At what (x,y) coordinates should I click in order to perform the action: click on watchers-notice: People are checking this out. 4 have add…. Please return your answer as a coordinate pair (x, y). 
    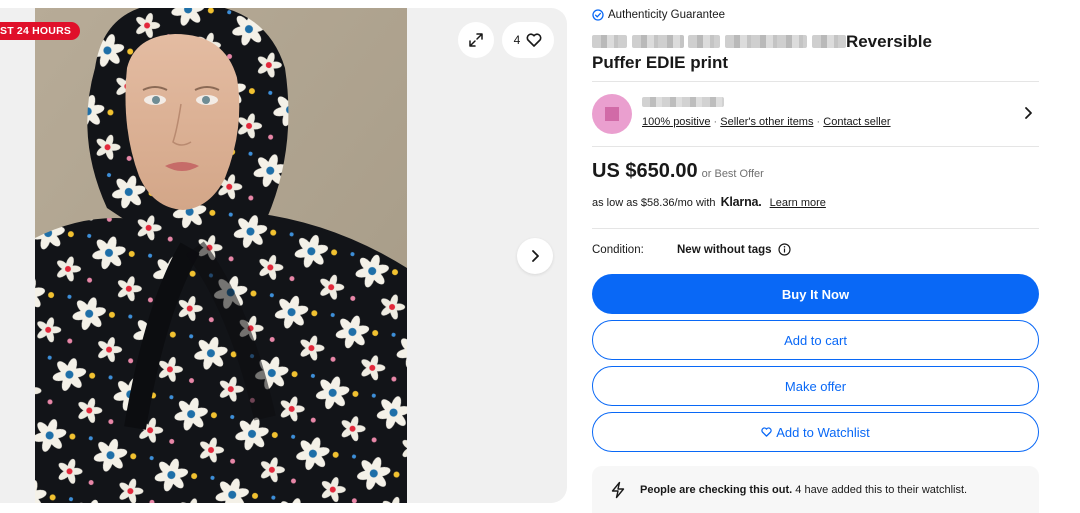
    Looking at the image, I should click on (815, 489).